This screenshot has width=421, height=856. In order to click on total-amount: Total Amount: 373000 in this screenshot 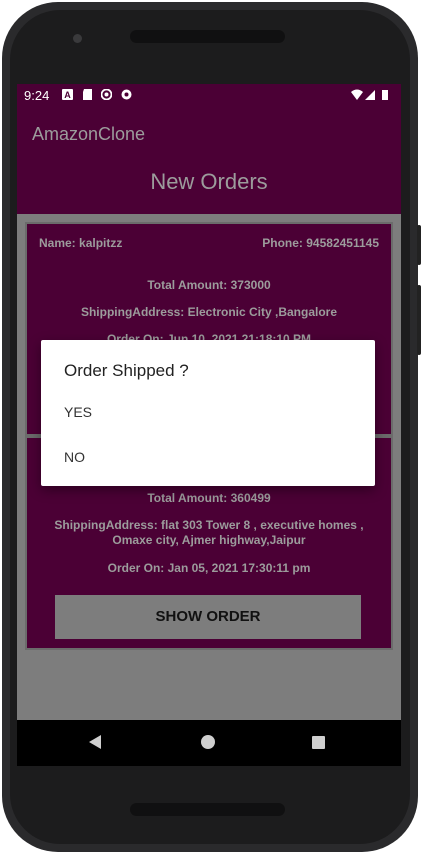, I will do `click(209, 285)`.